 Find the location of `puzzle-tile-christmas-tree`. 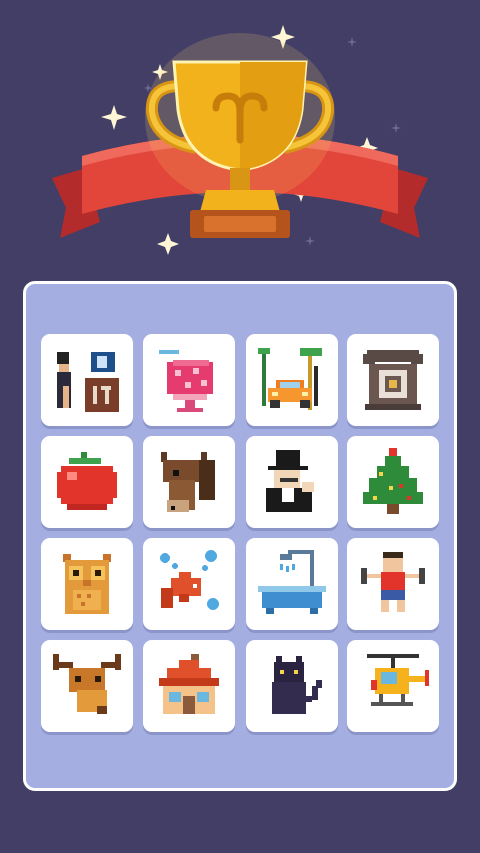

puzzle-tile-christmas-tree is located at coordinates (393, 482).